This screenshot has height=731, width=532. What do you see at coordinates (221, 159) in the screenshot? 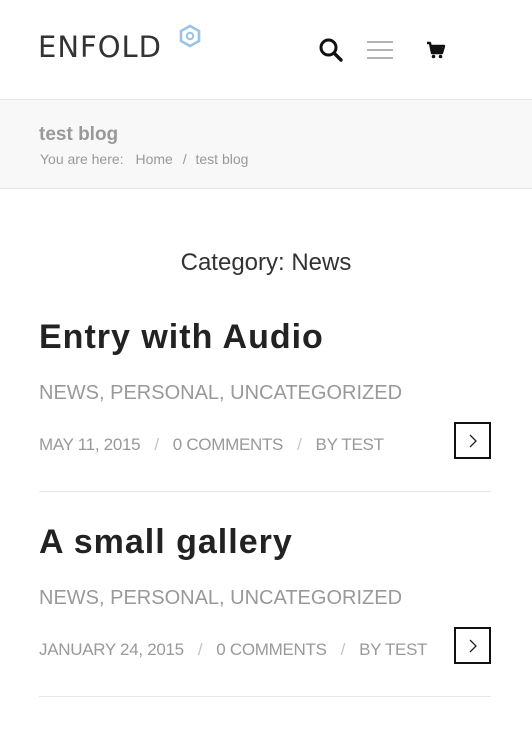
I see `breadcrumb-current-link: test blog` at bounding box center [221, 159].